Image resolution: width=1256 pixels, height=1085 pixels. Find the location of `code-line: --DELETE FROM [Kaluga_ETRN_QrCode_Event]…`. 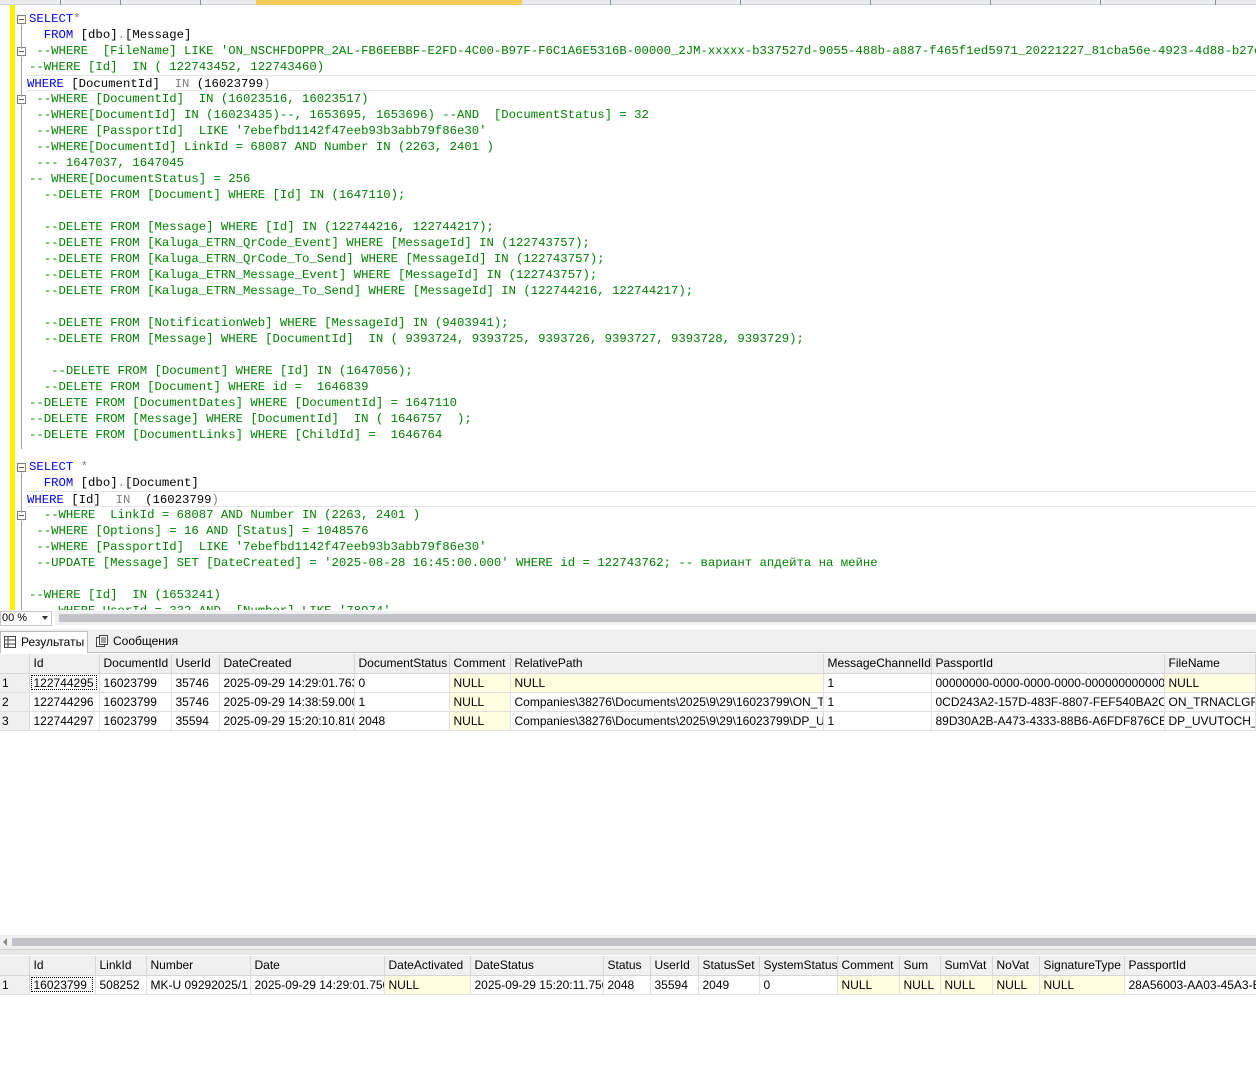

code-line: --DELETE FROM [Kaluga_ETRN_QrCode_Event]… is located at coordinates (309, 243).